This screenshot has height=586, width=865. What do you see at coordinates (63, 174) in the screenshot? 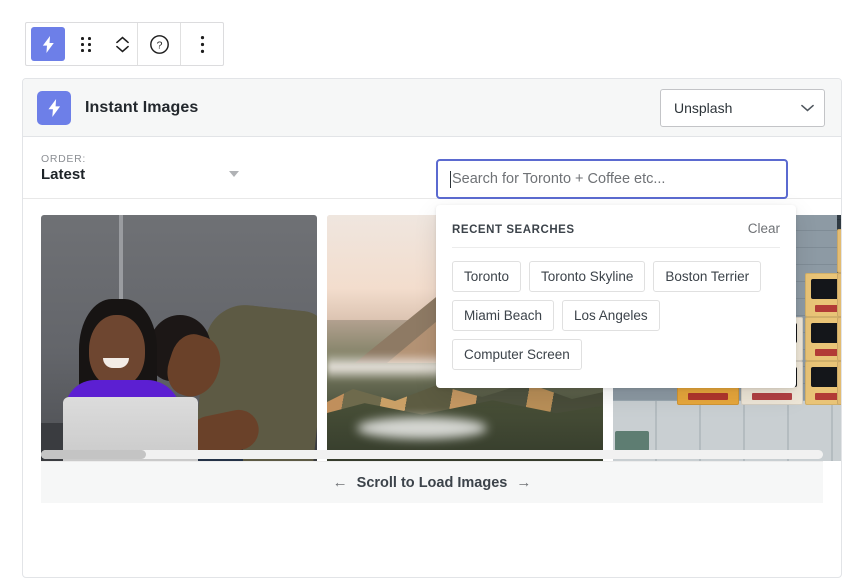
I see `order-value: Latest` at bounding box center [63, 174].